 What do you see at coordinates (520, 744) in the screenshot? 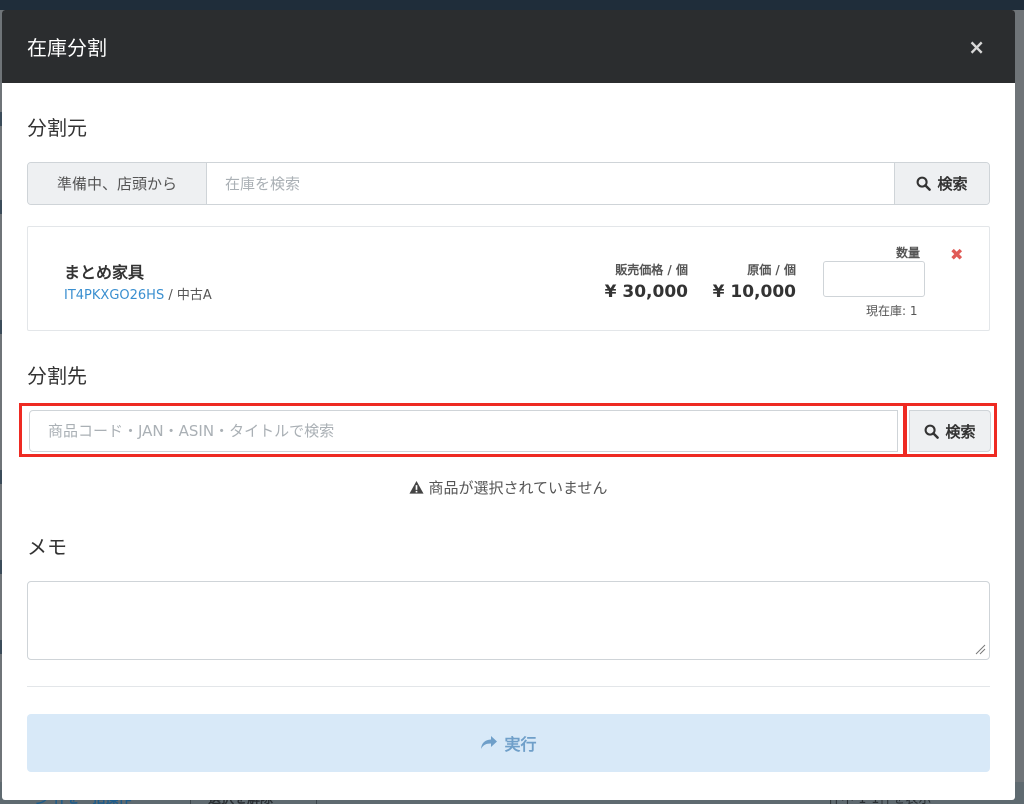
I see `execute-button-label: 実行` at bounding box center [520, 744].